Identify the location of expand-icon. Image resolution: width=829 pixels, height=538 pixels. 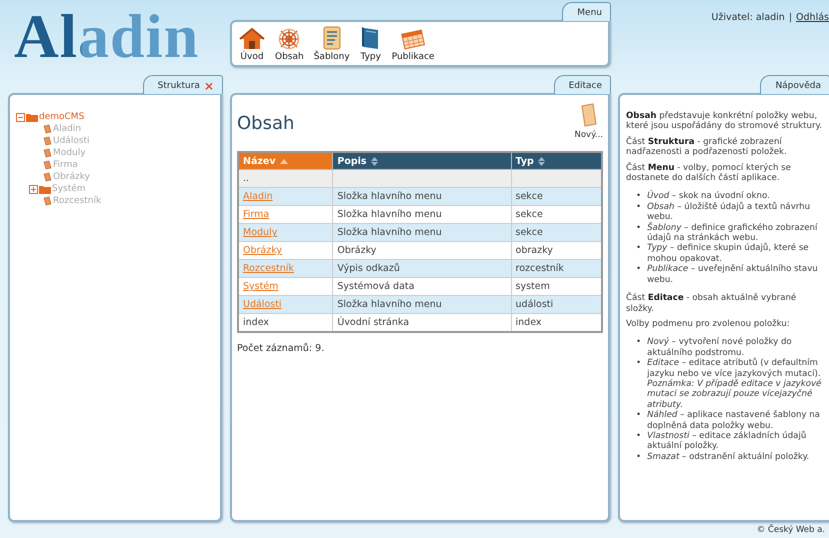
(33, 189).